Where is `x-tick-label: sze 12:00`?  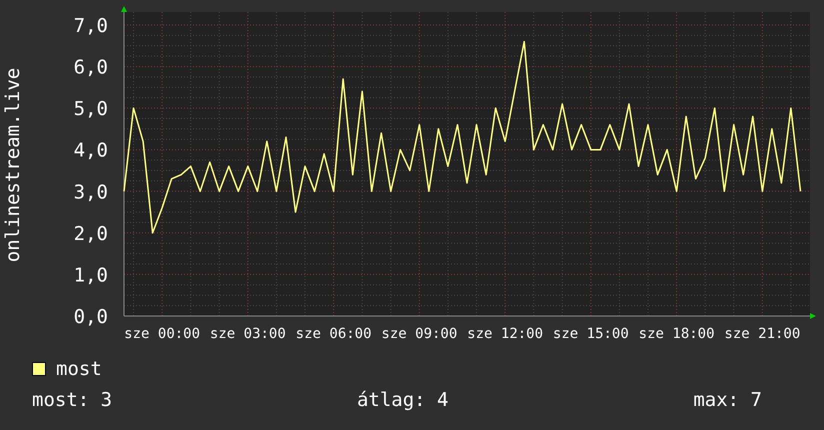 x-tick-label: sze 12:00 is located at coordinates (505, 334).